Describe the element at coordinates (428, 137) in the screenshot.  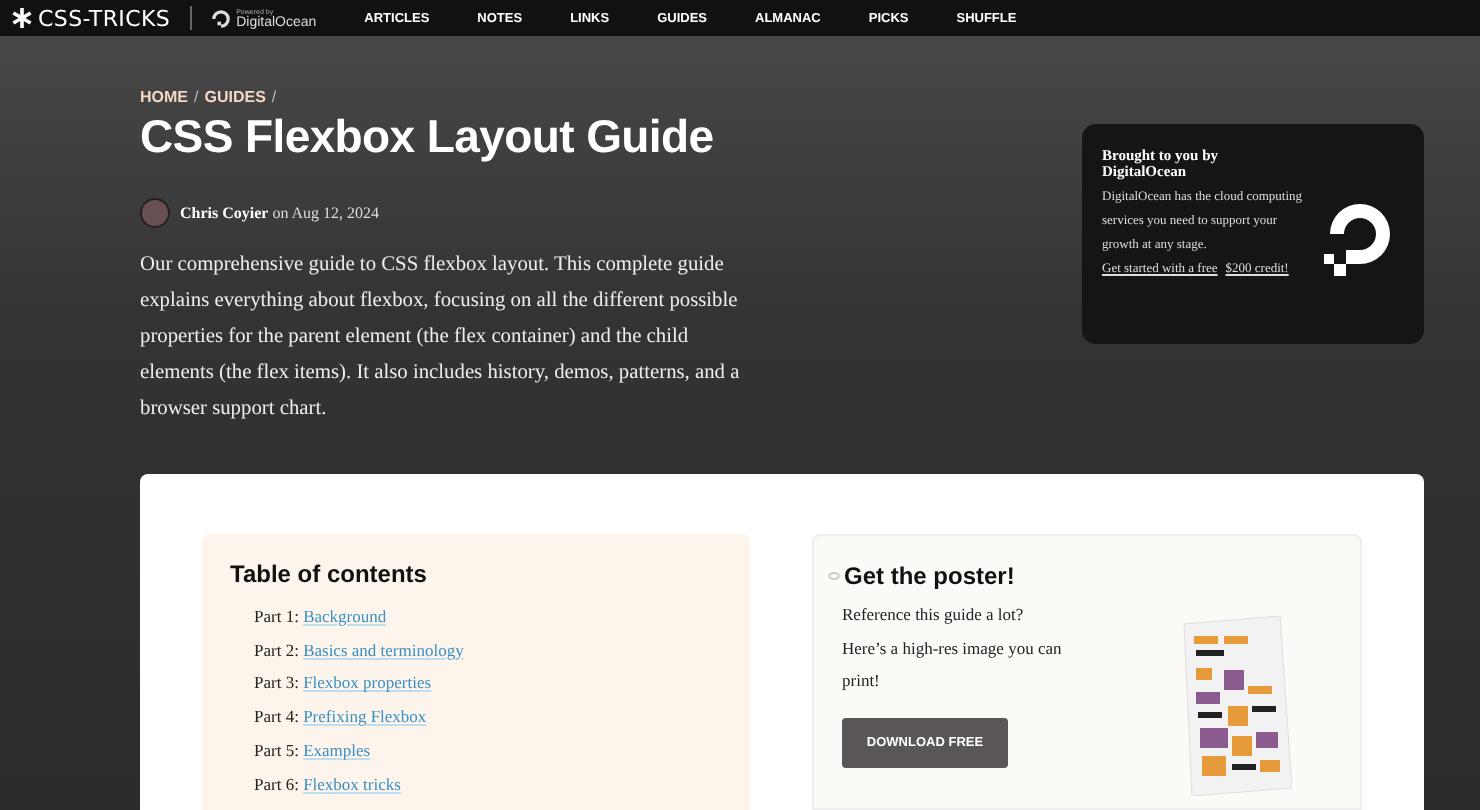
I see `page-title: CSS Flexbox Layout Guide` at that location.